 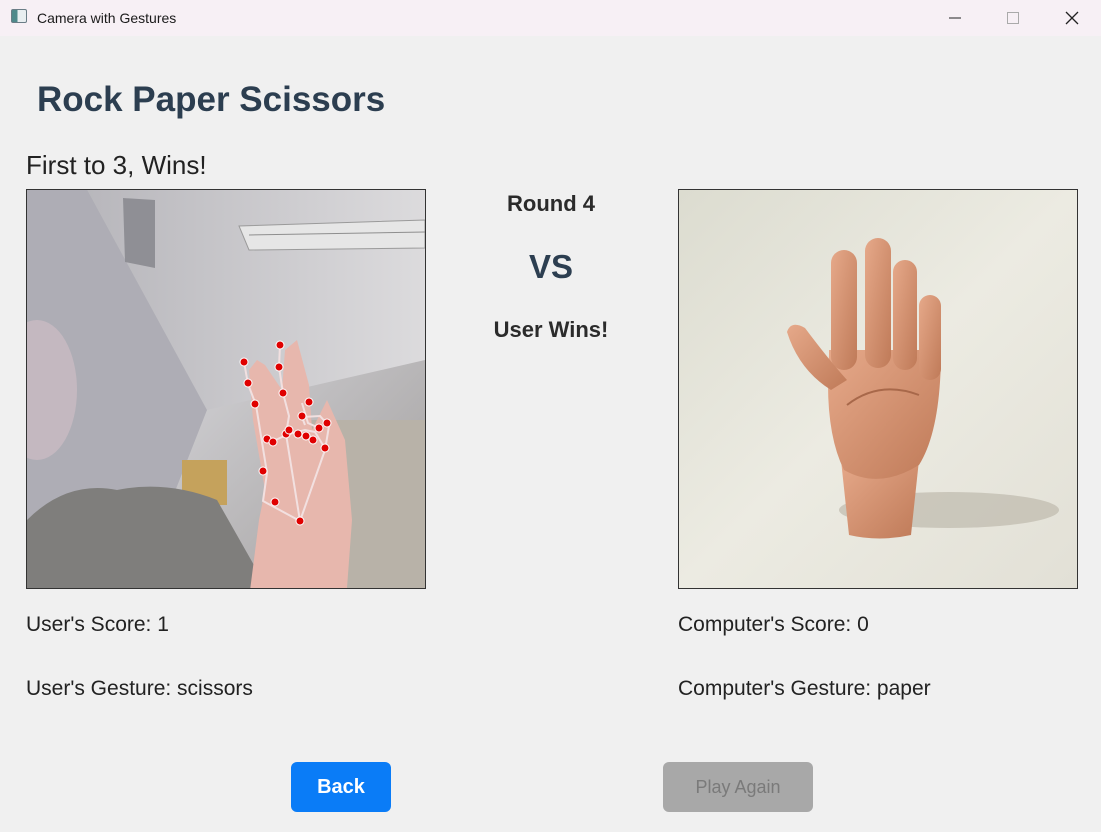 I want to click on vs-label: VS, so click(x=551, y=266).